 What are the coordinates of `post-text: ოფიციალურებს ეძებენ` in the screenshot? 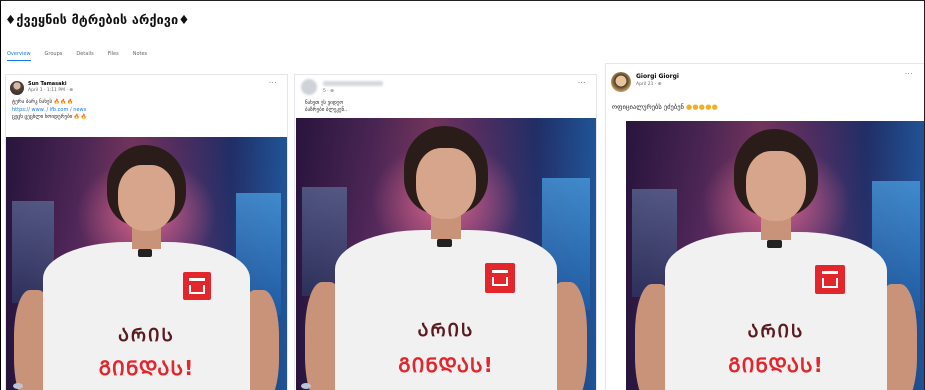 It's located at (648, 107).